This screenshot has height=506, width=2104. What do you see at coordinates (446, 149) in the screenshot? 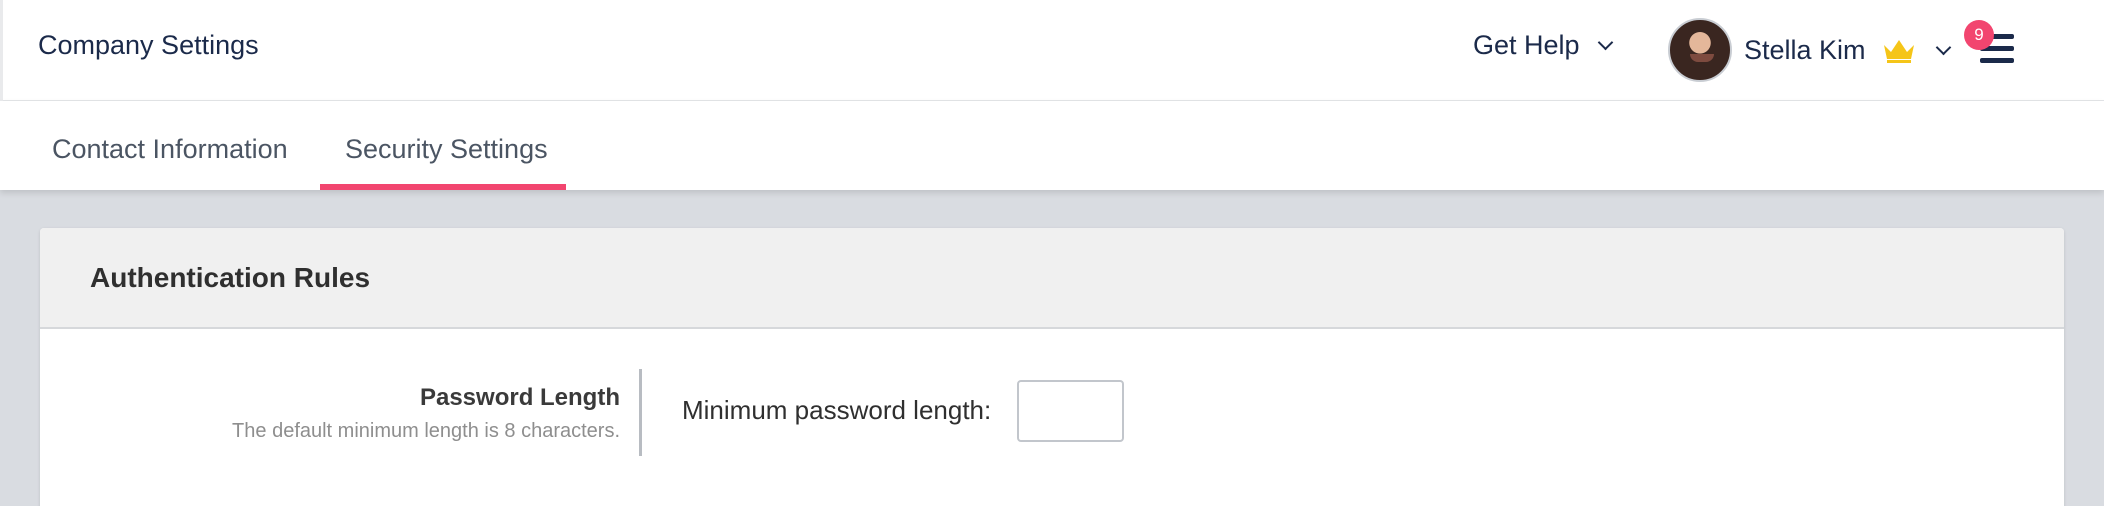
I see `tab-security-settings: Security Settings` at bounding box center [446, 149].